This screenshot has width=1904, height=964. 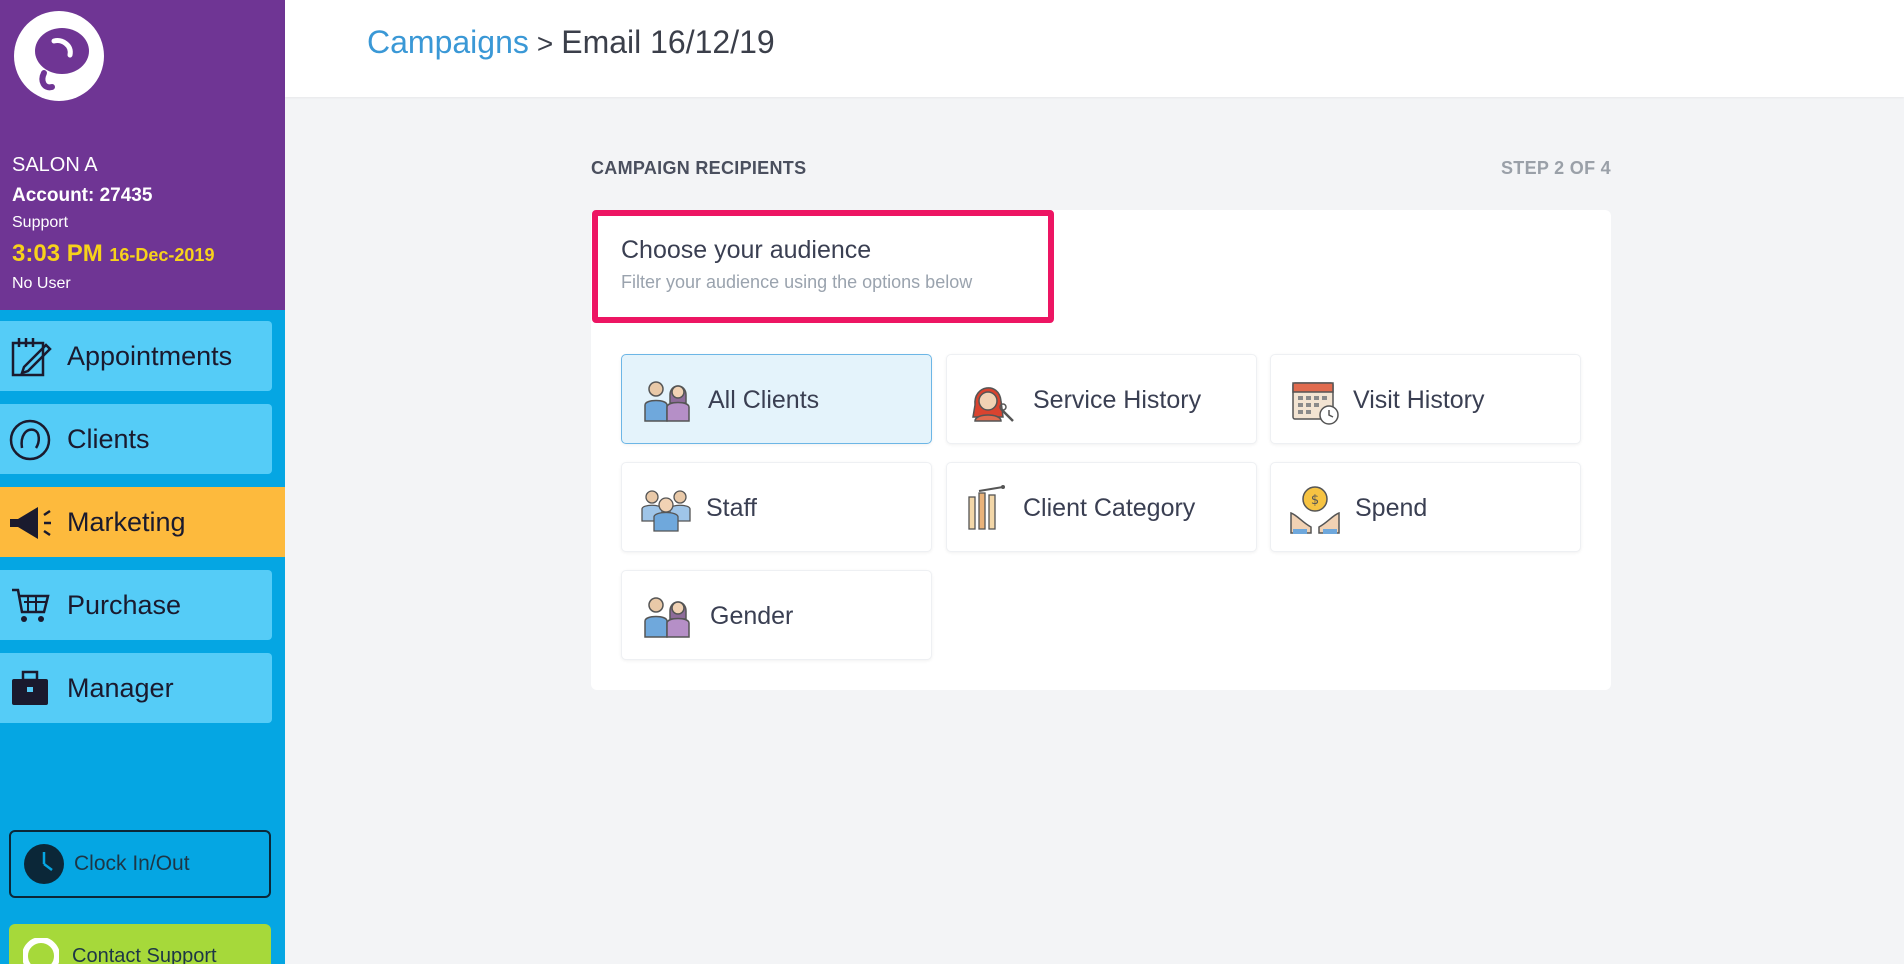 I want to click on step-indicator: STEP 2 OF 4, so click(x=1555, y=168).